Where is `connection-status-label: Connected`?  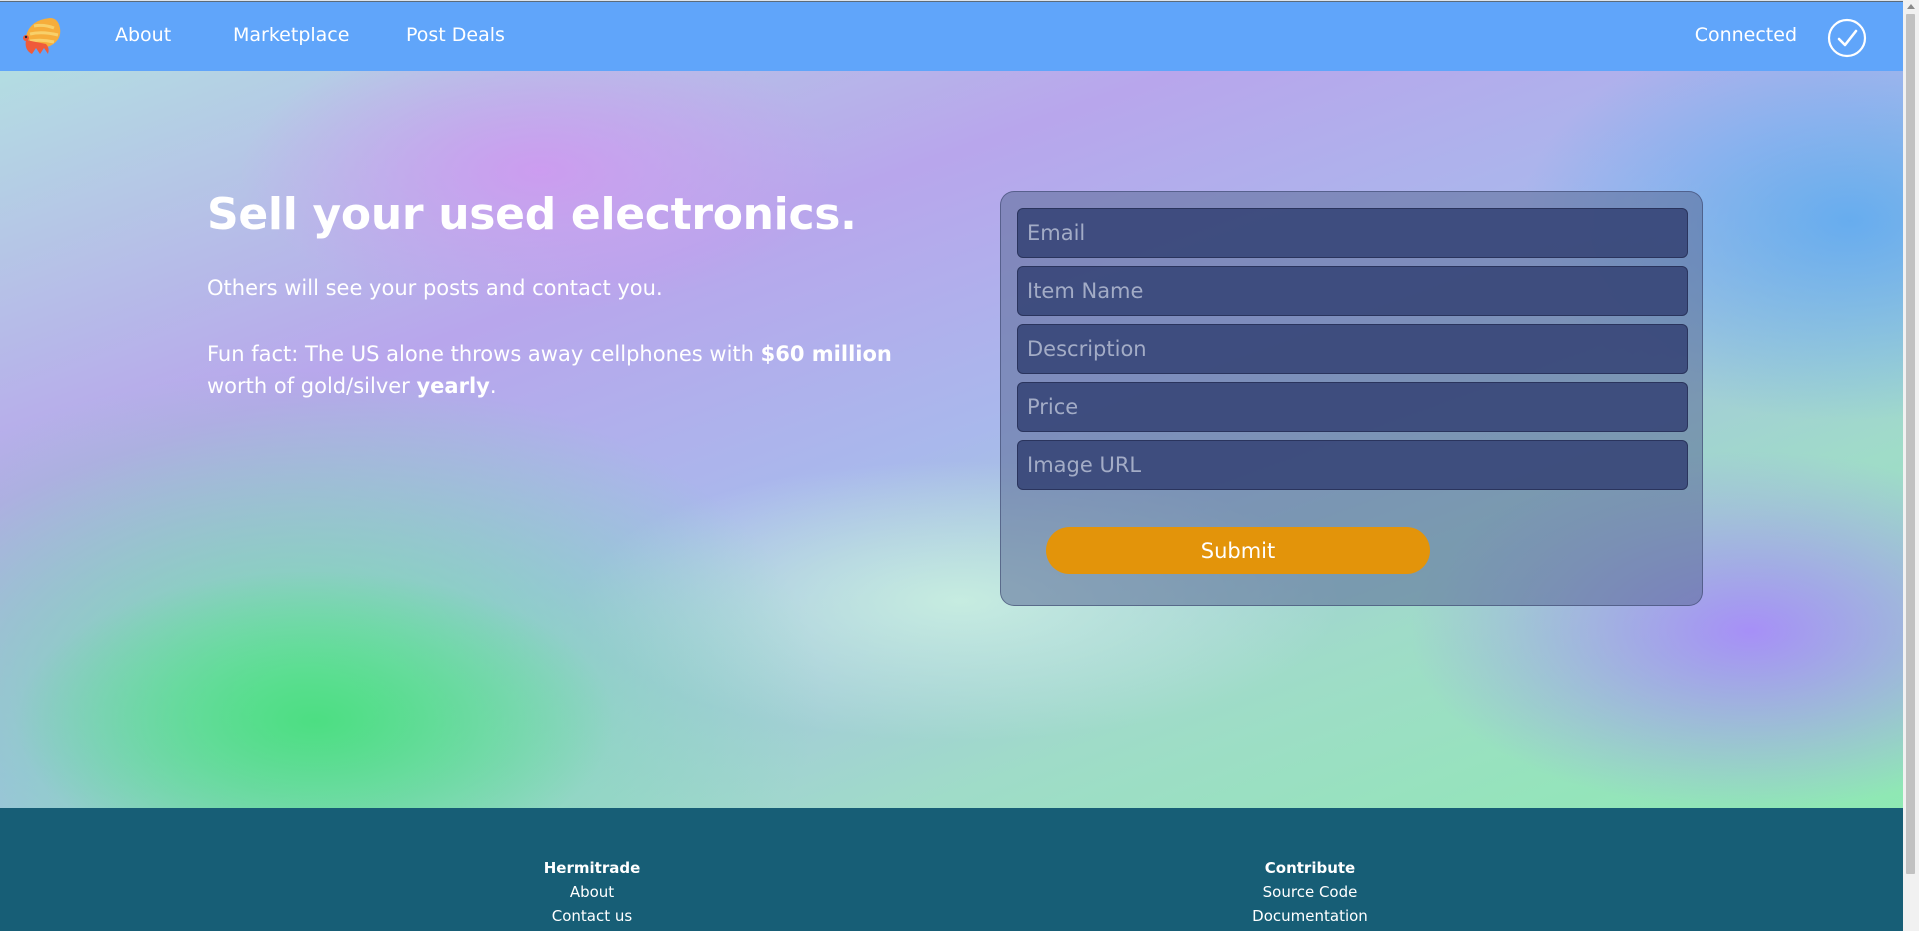 connection-status-label: Connected is located at coordinates (1745, 35).